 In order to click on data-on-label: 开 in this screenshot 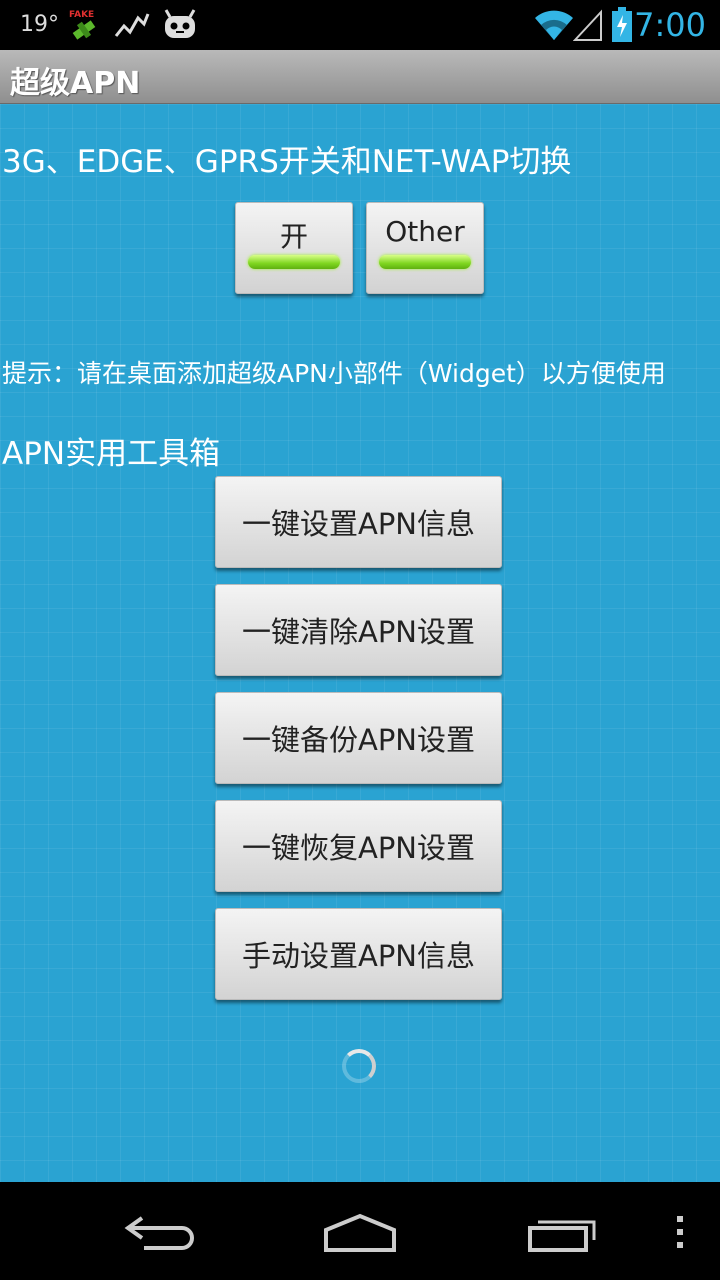, I will do `click(293, 236)`.